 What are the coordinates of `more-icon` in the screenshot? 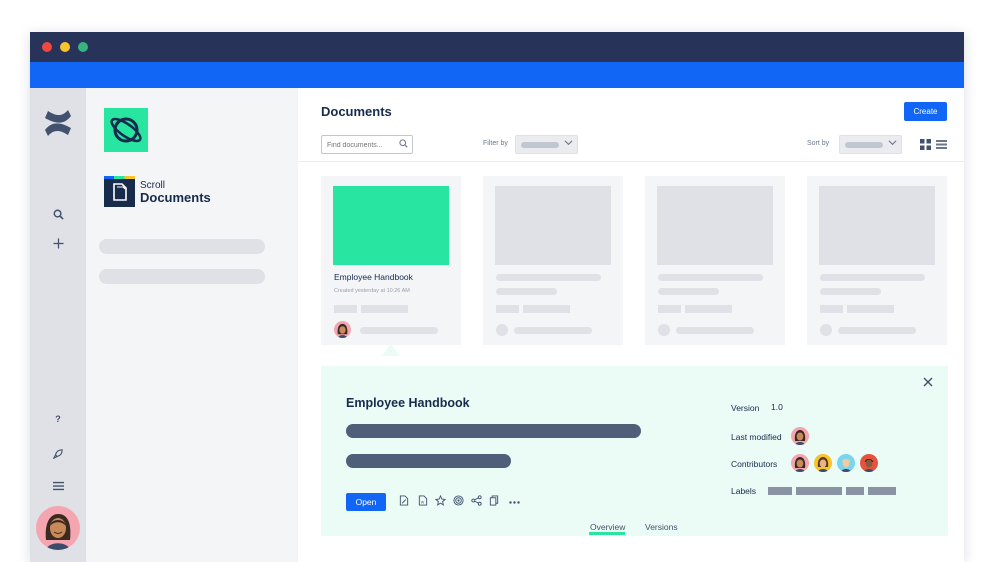 It's located at (514, 502).